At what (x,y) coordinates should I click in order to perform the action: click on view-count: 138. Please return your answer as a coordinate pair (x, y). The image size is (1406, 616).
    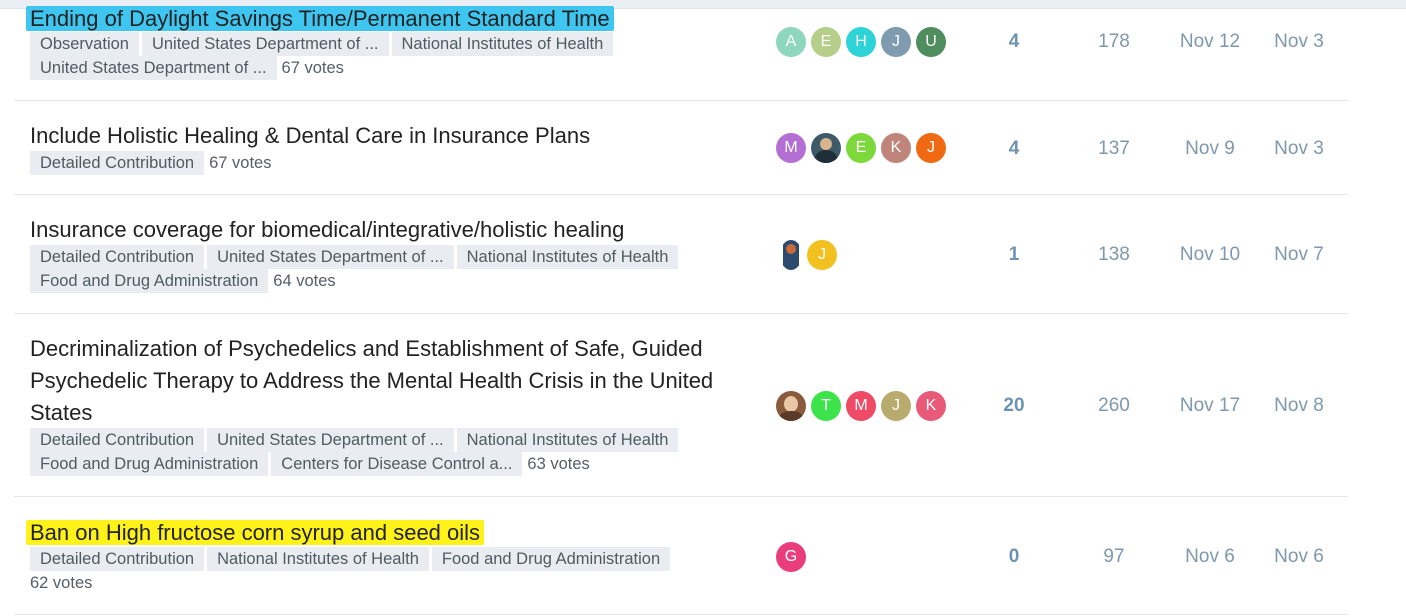
    Looking at the image, I should click on (1114, 254).